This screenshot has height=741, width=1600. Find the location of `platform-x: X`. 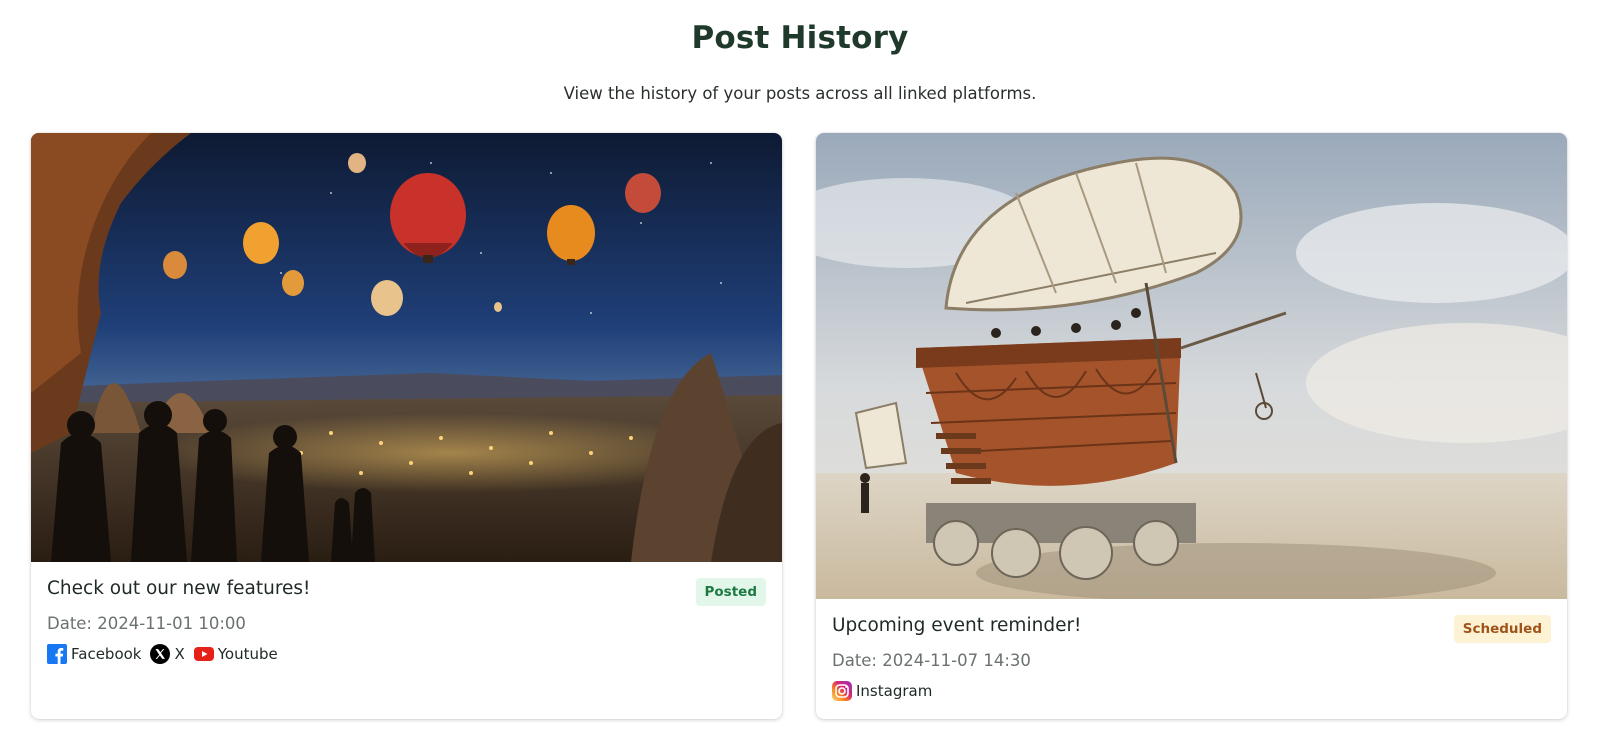

platform-x: X is located at coordinates (167, 654).